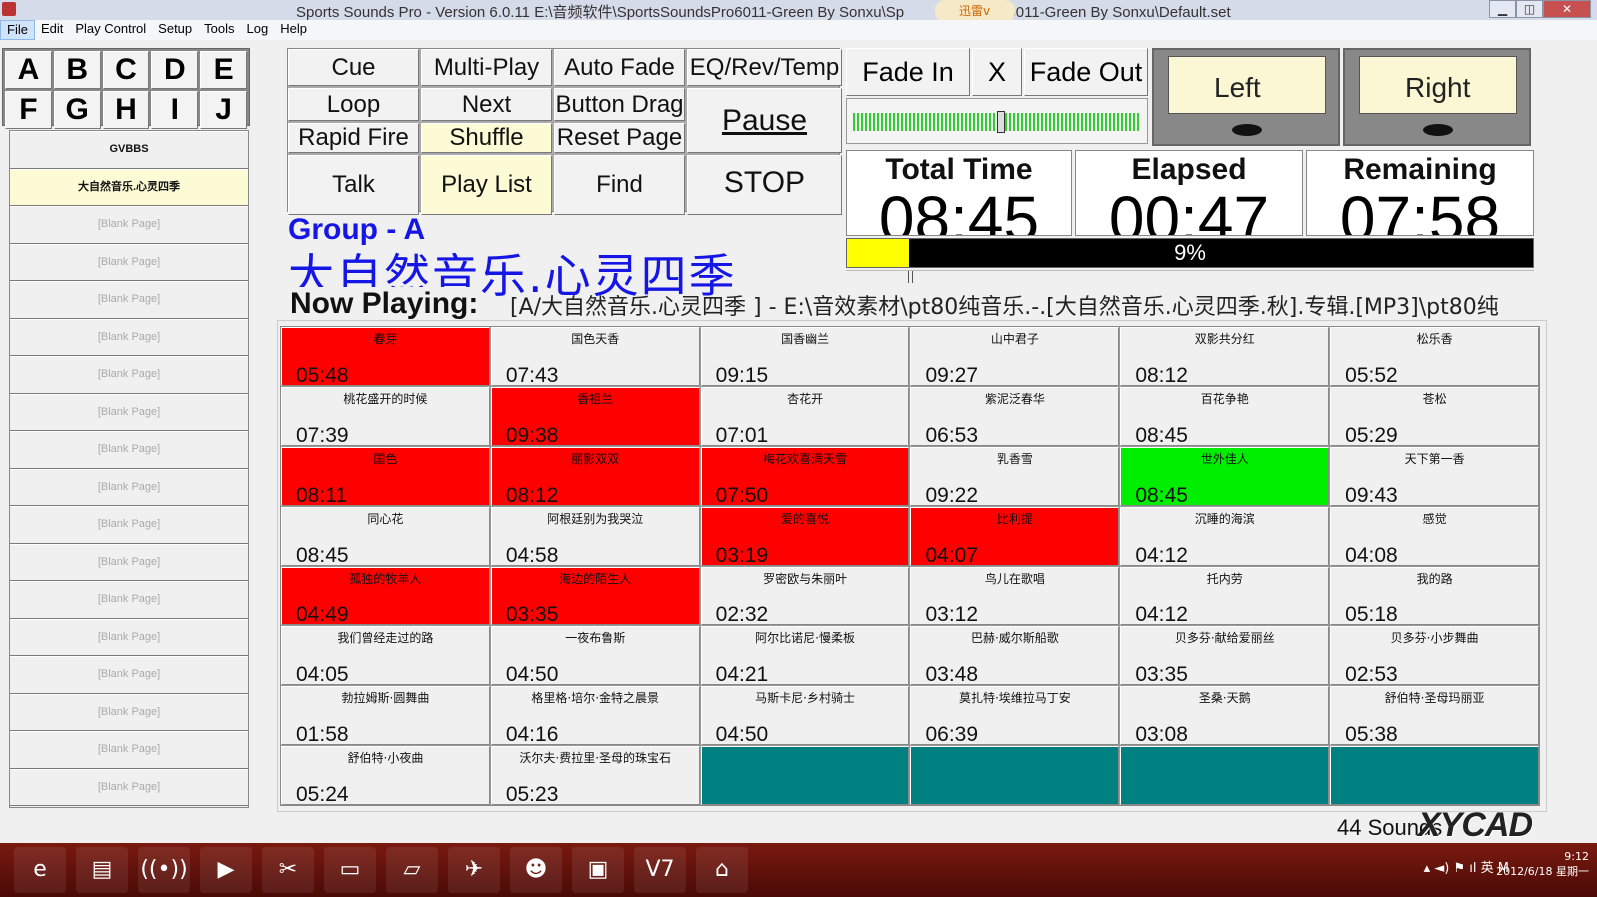 This screenshot has width=1597, height=897. What do you see at coordinates (910, 277) in the screenshot?
I see `scrub-marker` at bounding box center [910, 277].